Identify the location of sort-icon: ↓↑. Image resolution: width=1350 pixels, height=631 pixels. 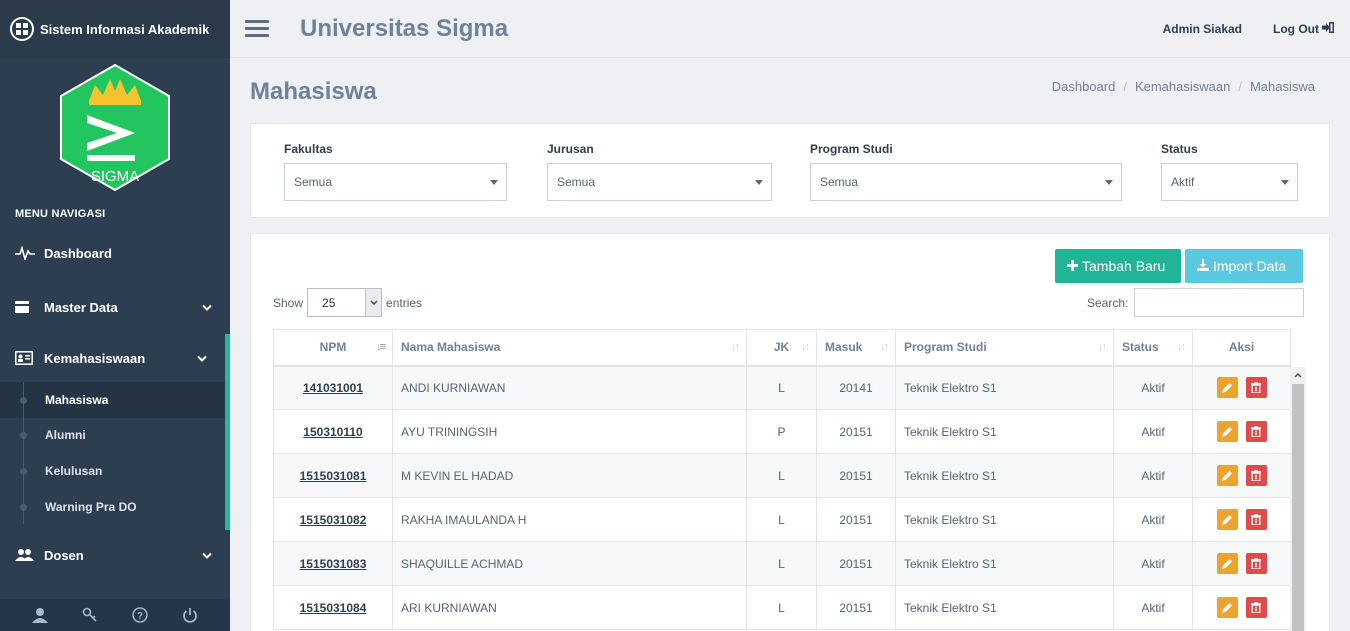
(735, 347).